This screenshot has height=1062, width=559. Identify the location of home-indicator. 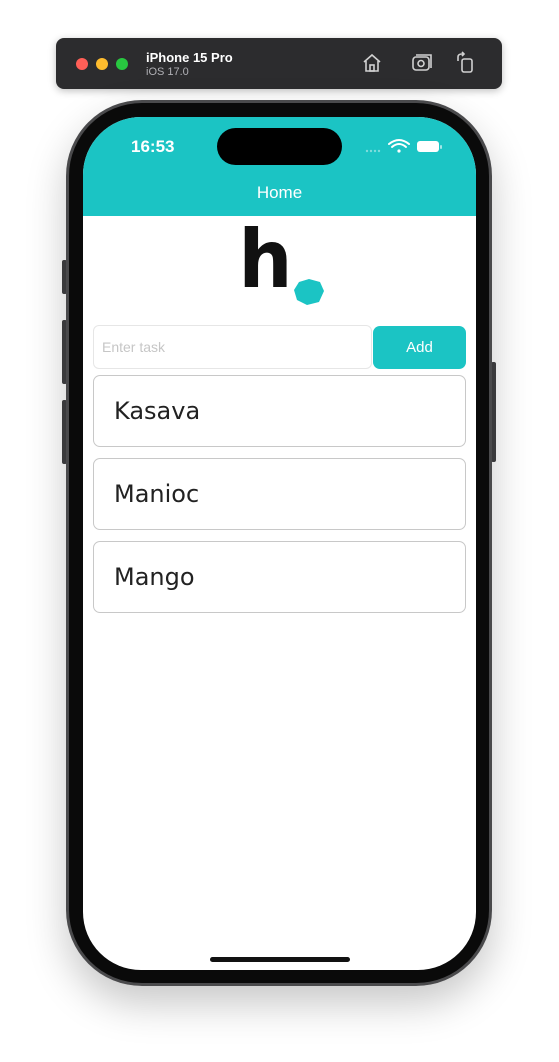
(280, 959).